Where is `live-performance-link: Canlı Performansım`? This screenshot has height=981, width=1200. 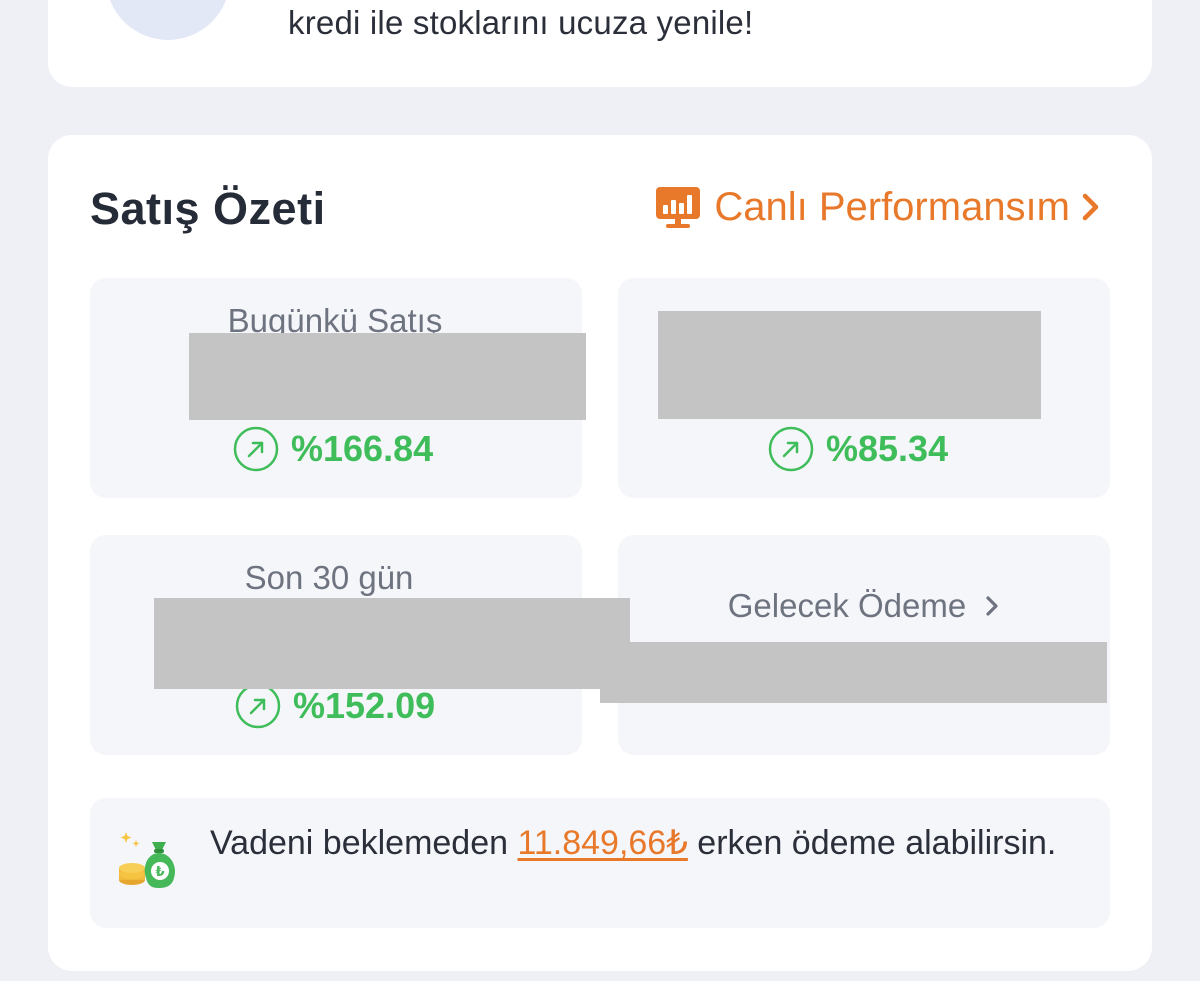
live-performance-link: Canlı Performansım is located at coordinates (878, 207).